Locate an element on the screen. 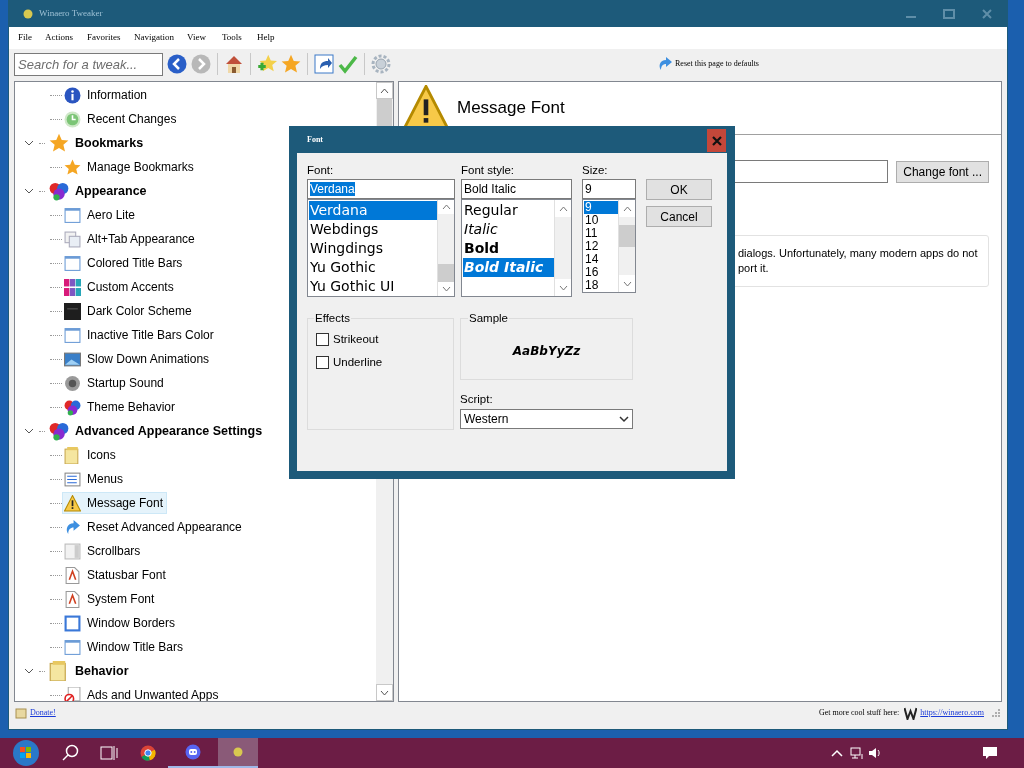 The width and height of the screenshot is (1024, 768). ok-button: OK is located at coordinates (679, 189).